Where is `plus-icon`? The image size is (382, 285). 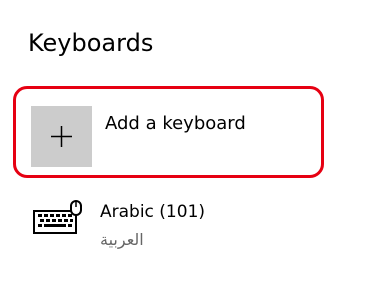
plus-icon is located at coordinates (61, 136).